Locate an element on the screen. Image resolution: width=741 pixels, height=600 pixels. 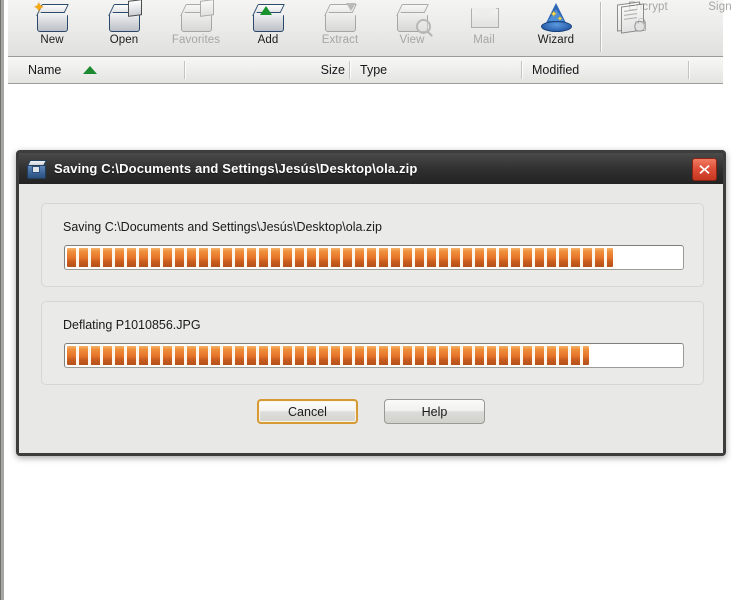
column-header-name: Name is located at coordinates (105, 70).